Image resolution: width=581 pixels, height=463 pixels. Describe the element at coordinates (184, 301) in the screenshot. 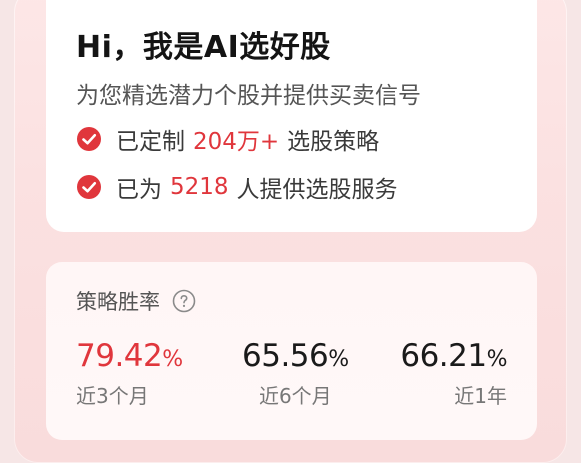

I see `question-circle-icon` at that location.